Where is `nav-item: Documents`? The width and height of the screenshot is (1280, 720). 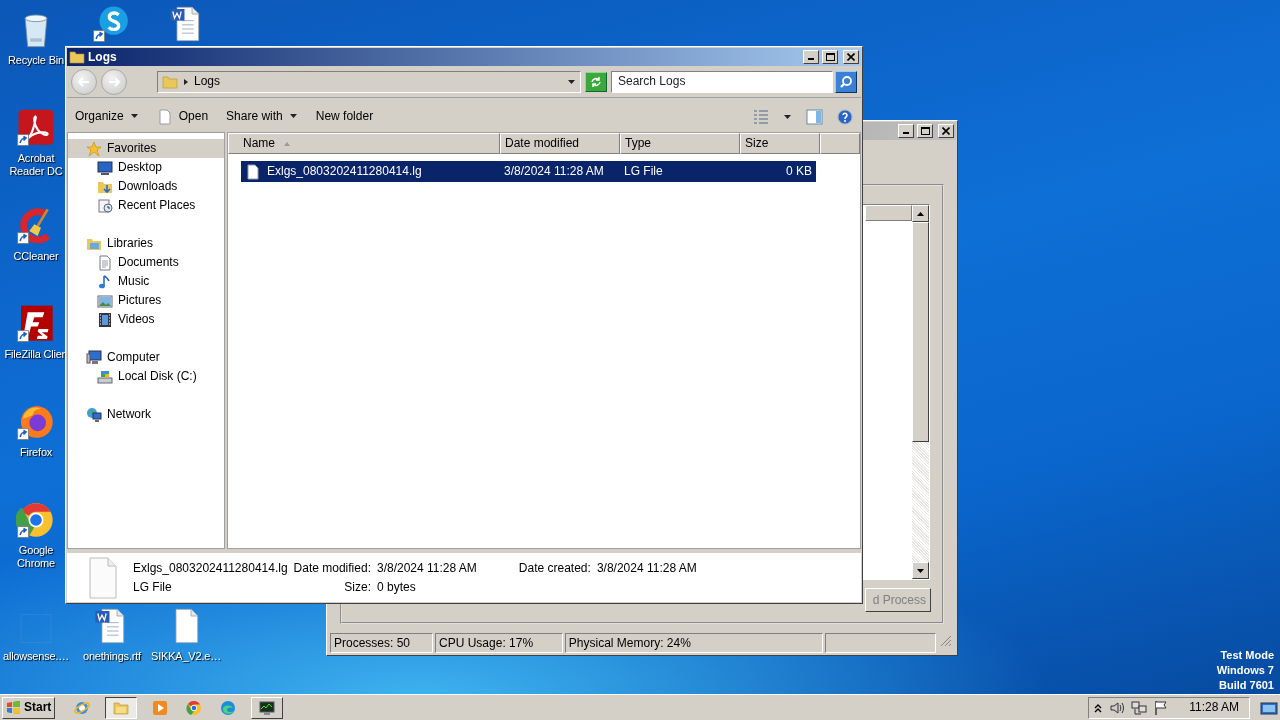 nav-item: Documents is located at coordinates (146, 262).